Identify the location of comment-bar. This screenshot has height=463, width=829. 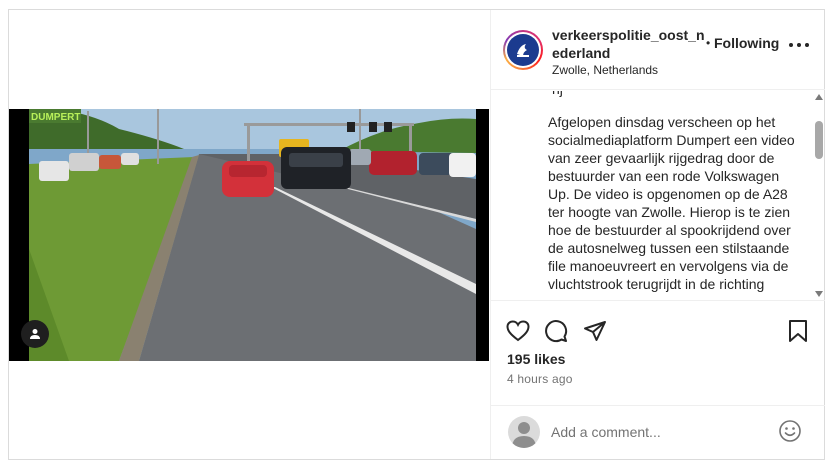
(658, 432).